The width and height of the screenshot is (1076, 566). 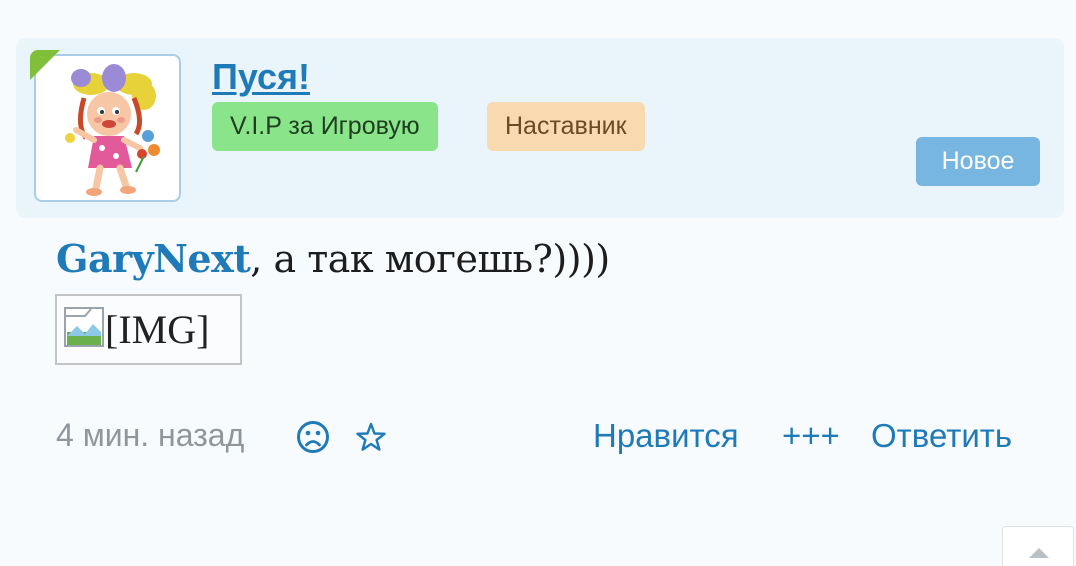 What do you see at coordinates (371, 437) in the screenshot?
I see `star-icon` at bounding box center [371, 437].